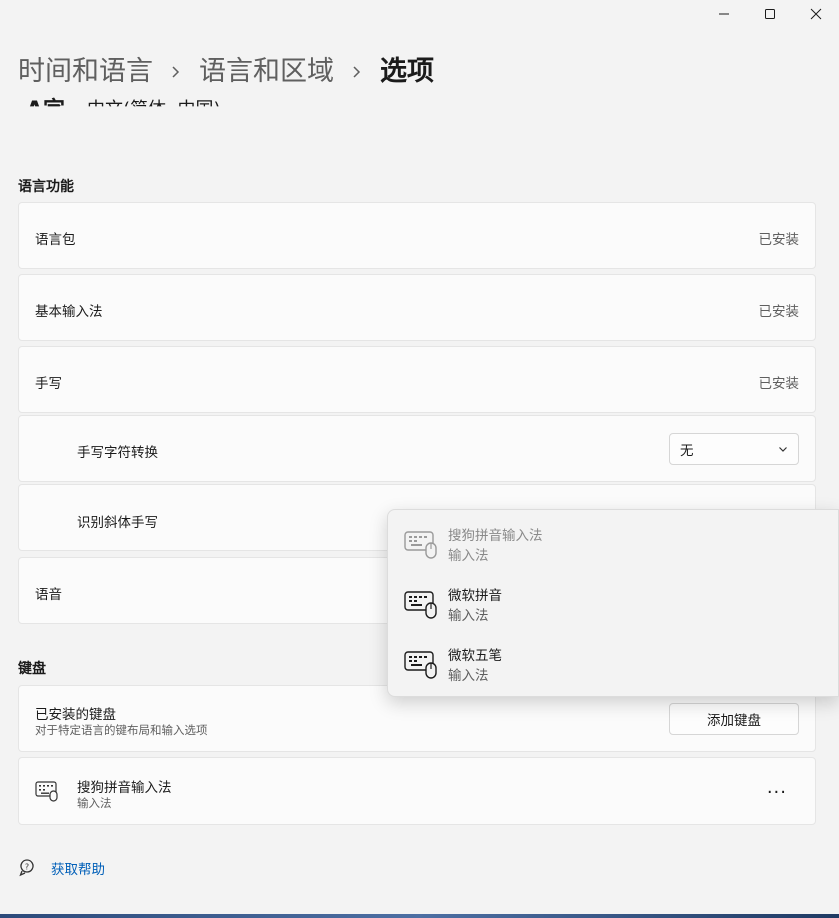  Describe the element at coordinates (48, 595) in the screenshot. I see `speech-label: 语音` at that location.